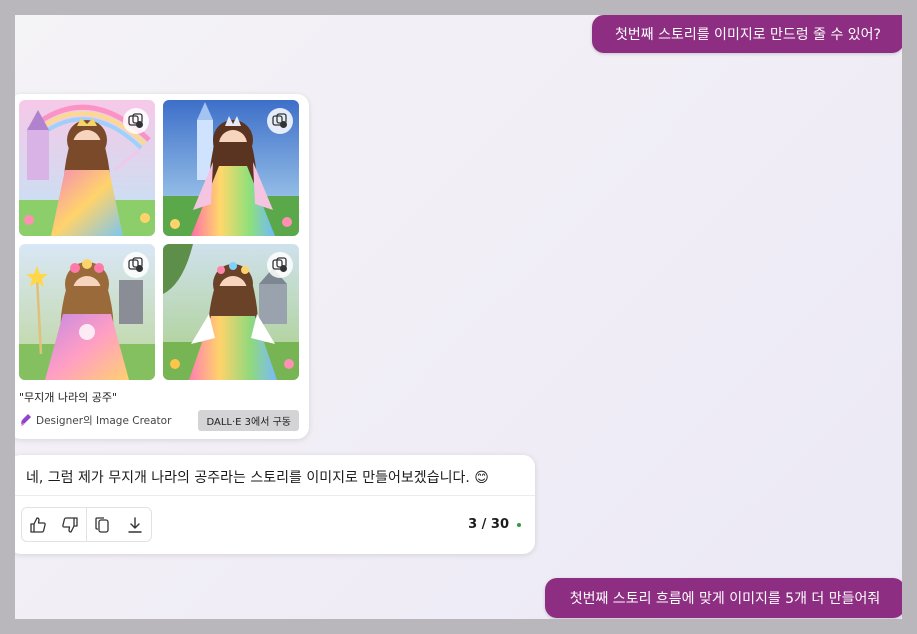 The image size is (917, 634). What do you see at coordinates (68, 397) in the screenshot?
I see `image-caption: "무지개 나라의 공주"` at bounding box center [68, 397].